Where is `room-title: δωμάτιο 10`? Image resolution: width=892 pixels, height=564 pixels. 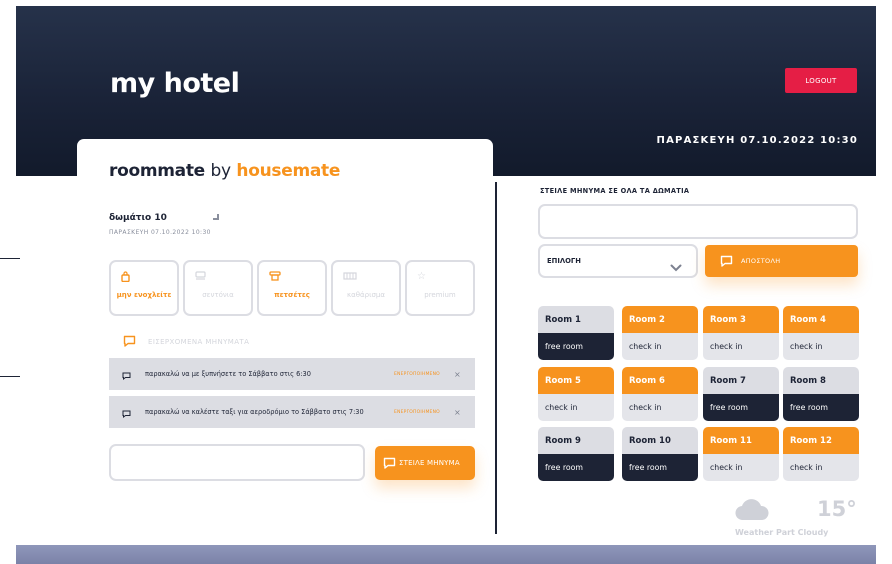
room-title: δωμάτιο 10 is located at coordinates (138, 218).